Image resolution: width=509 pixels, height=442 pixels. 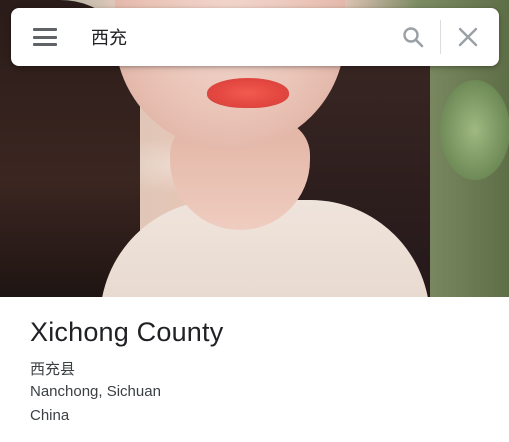 I want to click on search-button, so click(x=413, y=37).